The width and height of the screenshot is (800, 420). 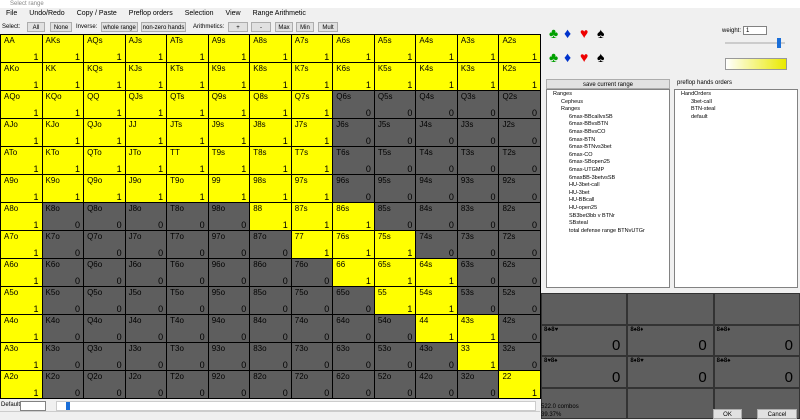 What do you see at coordinates (436, 356) in the screenshot?
I see `hand-cell: 43o 0` at bounding box center [436, 356].